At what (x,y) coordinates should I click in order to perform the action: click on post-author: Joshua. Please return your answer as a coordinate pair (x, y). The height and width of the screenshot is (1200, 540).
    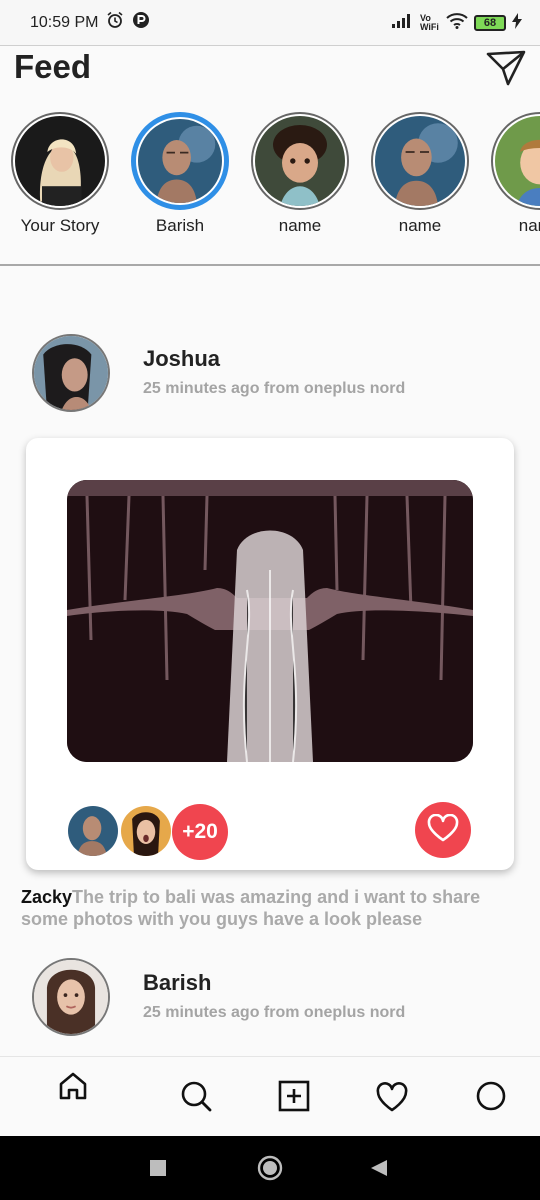
    Looking at the image, I should click on (181, 359).